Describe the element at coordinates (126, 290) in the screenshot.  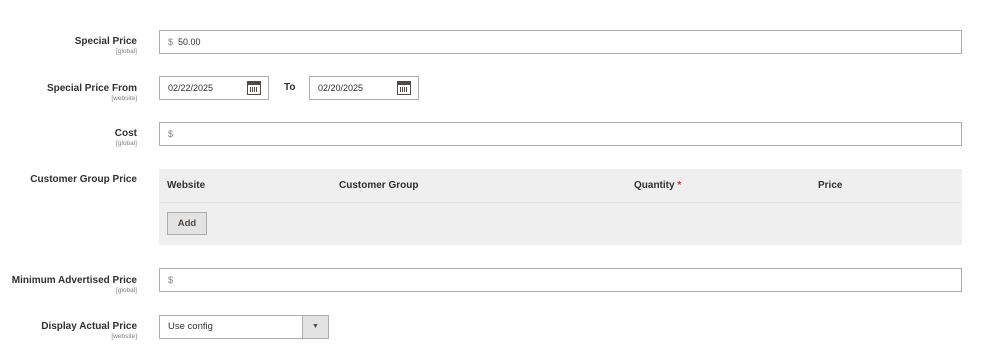
I see `map-scope: [global]` at that location.